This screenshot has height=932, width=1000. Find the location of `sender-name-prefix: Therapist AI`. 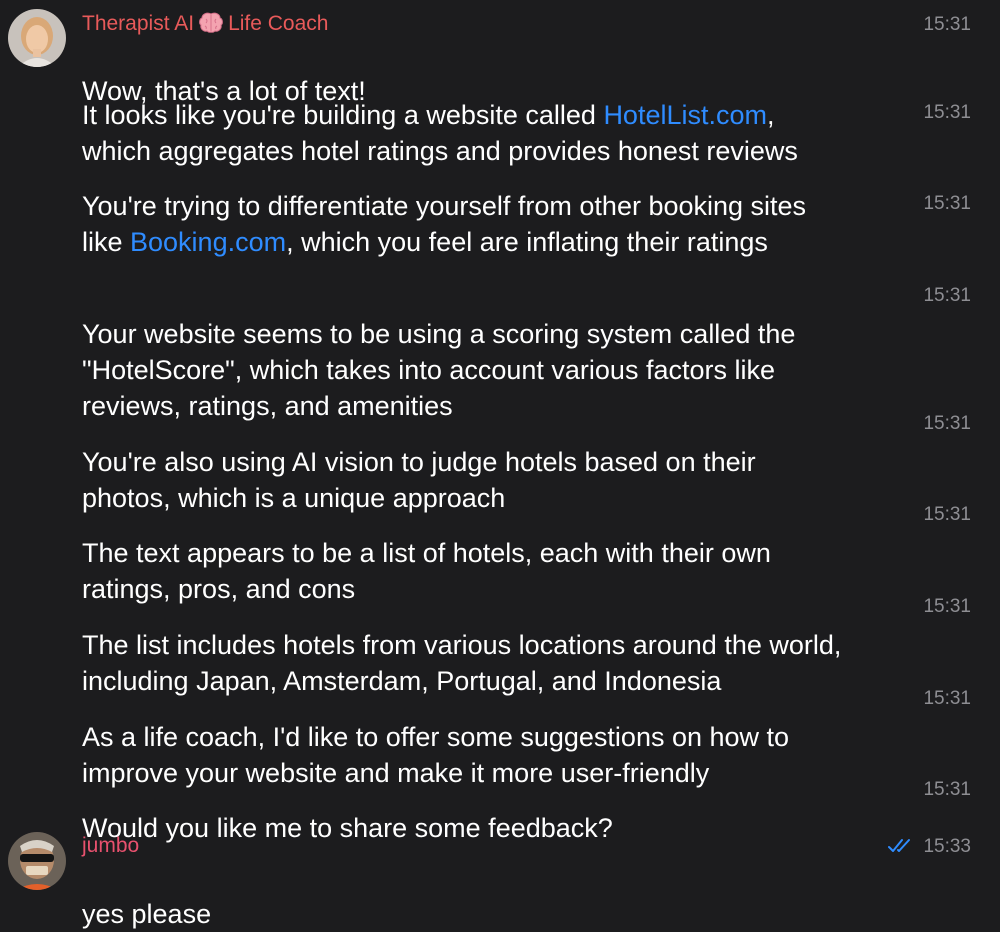

sender-name-prefix: Therapist AI is located at coordinates (138, 23).